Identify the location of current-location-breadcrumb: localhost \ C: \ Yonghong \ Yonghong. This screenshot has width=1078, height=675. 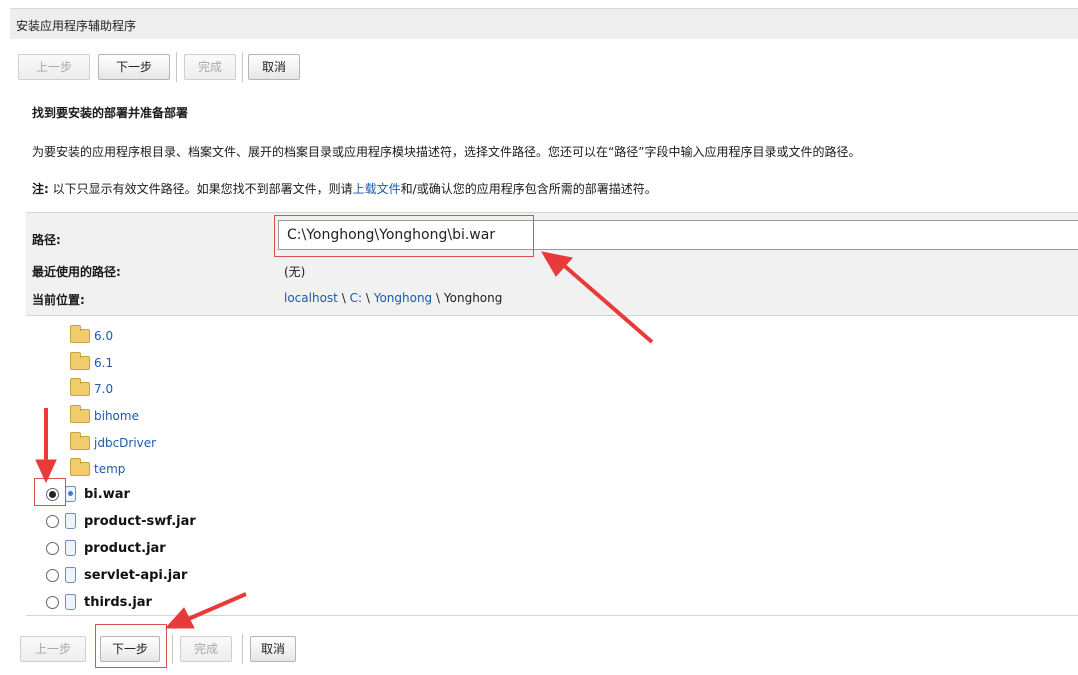
(393, 298).